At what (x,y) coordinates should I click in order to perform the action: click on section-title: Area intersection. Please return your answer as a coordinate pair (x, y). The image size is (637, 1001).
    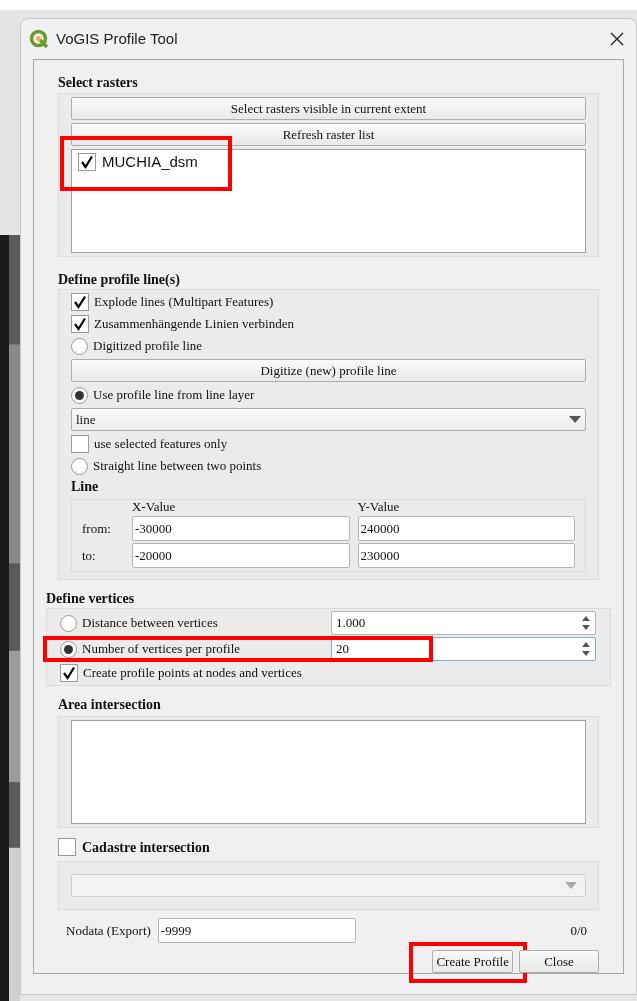
    Looking at the image, I should click on (110, 705).